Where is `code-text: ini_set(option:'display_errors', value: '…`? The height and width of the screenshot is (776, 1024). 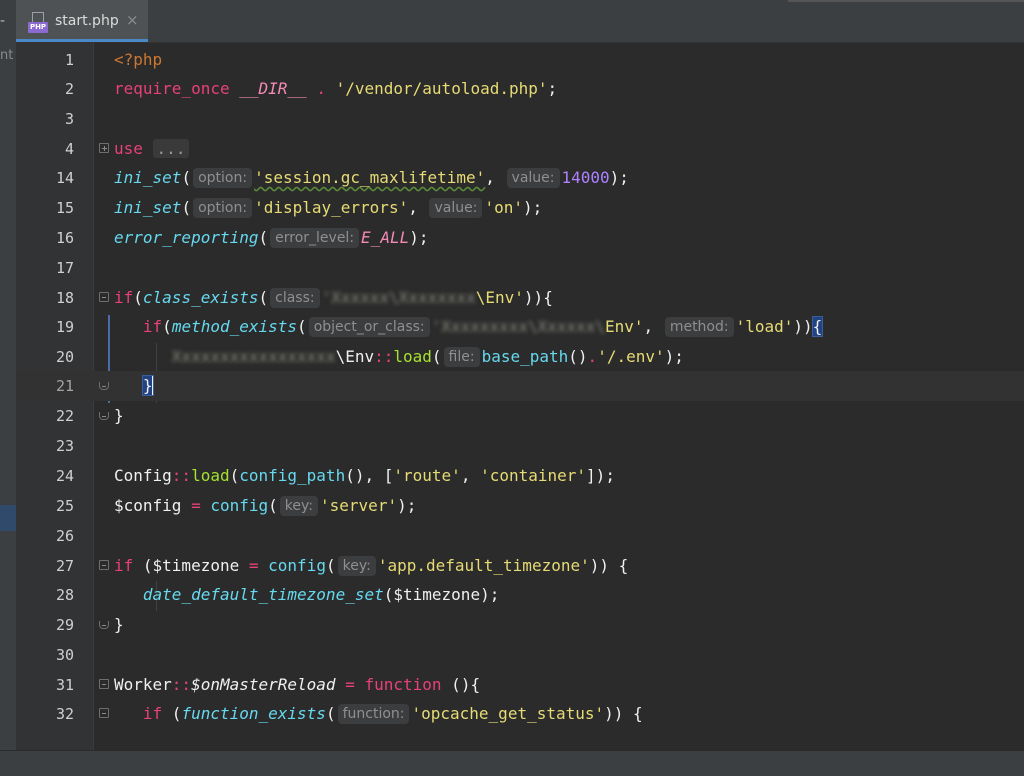
code-text: ini_set(option:'display_errors', value: '… is located at coordinates (328, 208).